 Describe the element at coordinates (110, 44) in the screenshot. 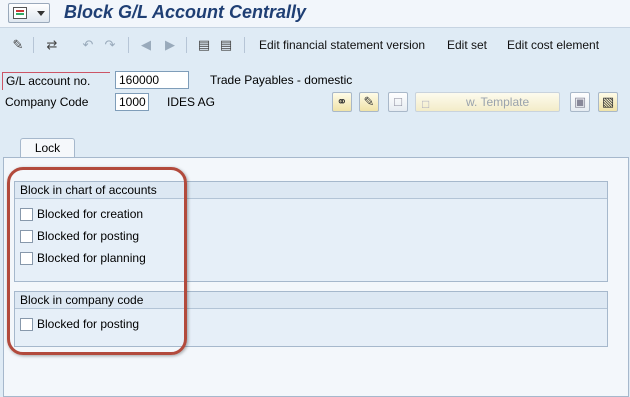

I see `redo-icon: ↷` at that location.